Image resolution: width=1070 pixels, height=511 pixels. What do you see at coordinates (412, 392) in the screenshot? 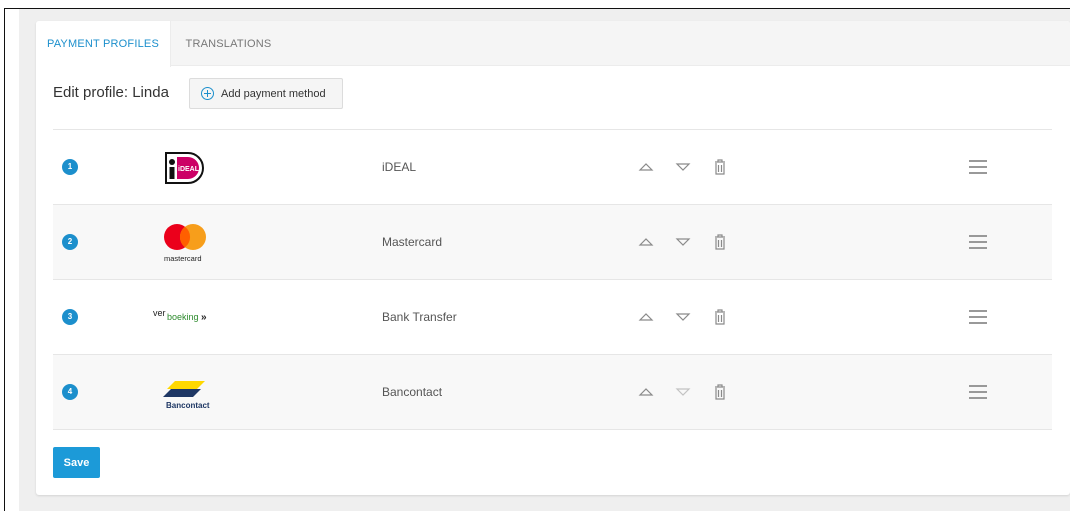
I see `payment-method-name: Bancontact` at bounding box center [412, 392].